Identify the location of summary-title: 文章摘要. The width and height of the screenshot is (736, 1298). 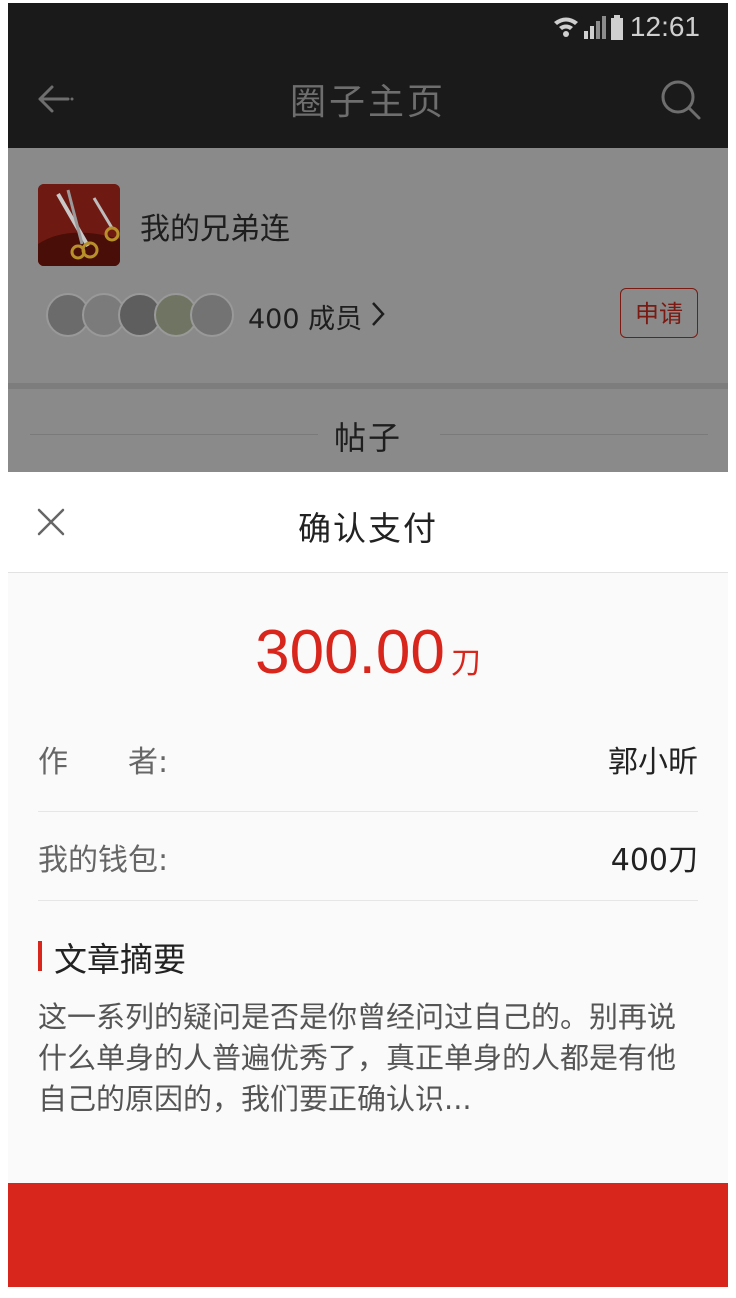
(120, 959).